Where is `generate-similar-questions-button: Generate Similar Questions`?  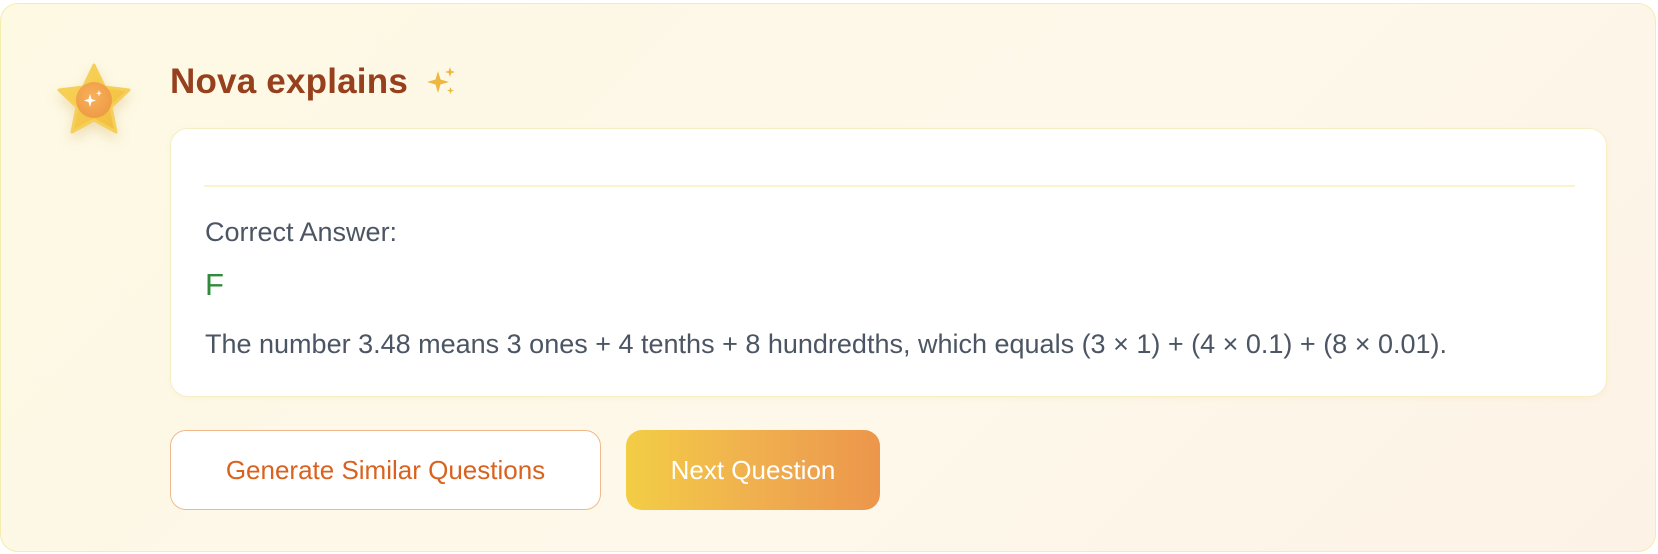
generate-similar-questions-button: Generate Similar Questions is located at coordinates (385, 470).